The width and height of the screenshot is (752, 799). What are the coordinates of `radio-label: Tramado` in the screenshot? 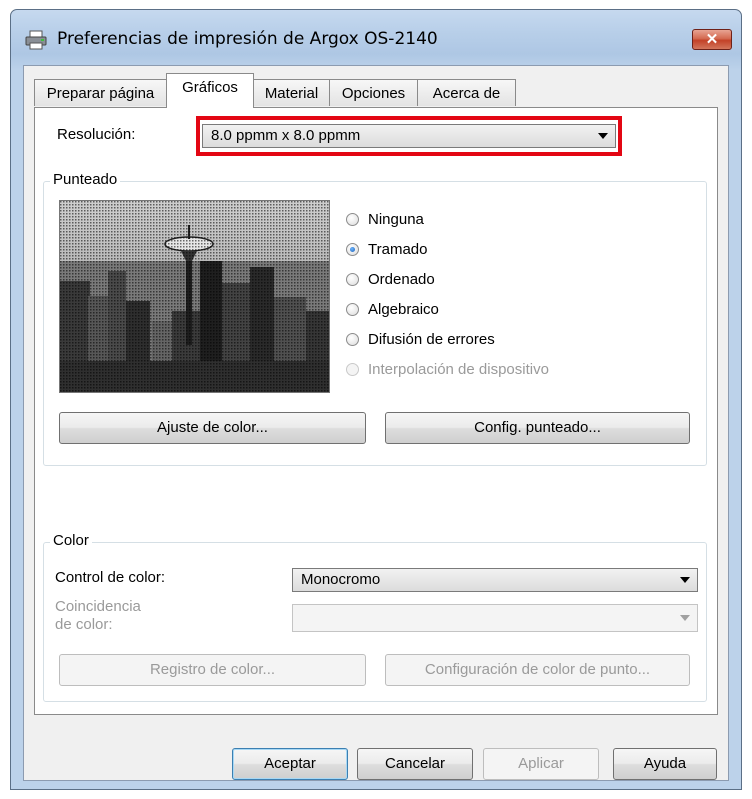 It's located at (398, 249).